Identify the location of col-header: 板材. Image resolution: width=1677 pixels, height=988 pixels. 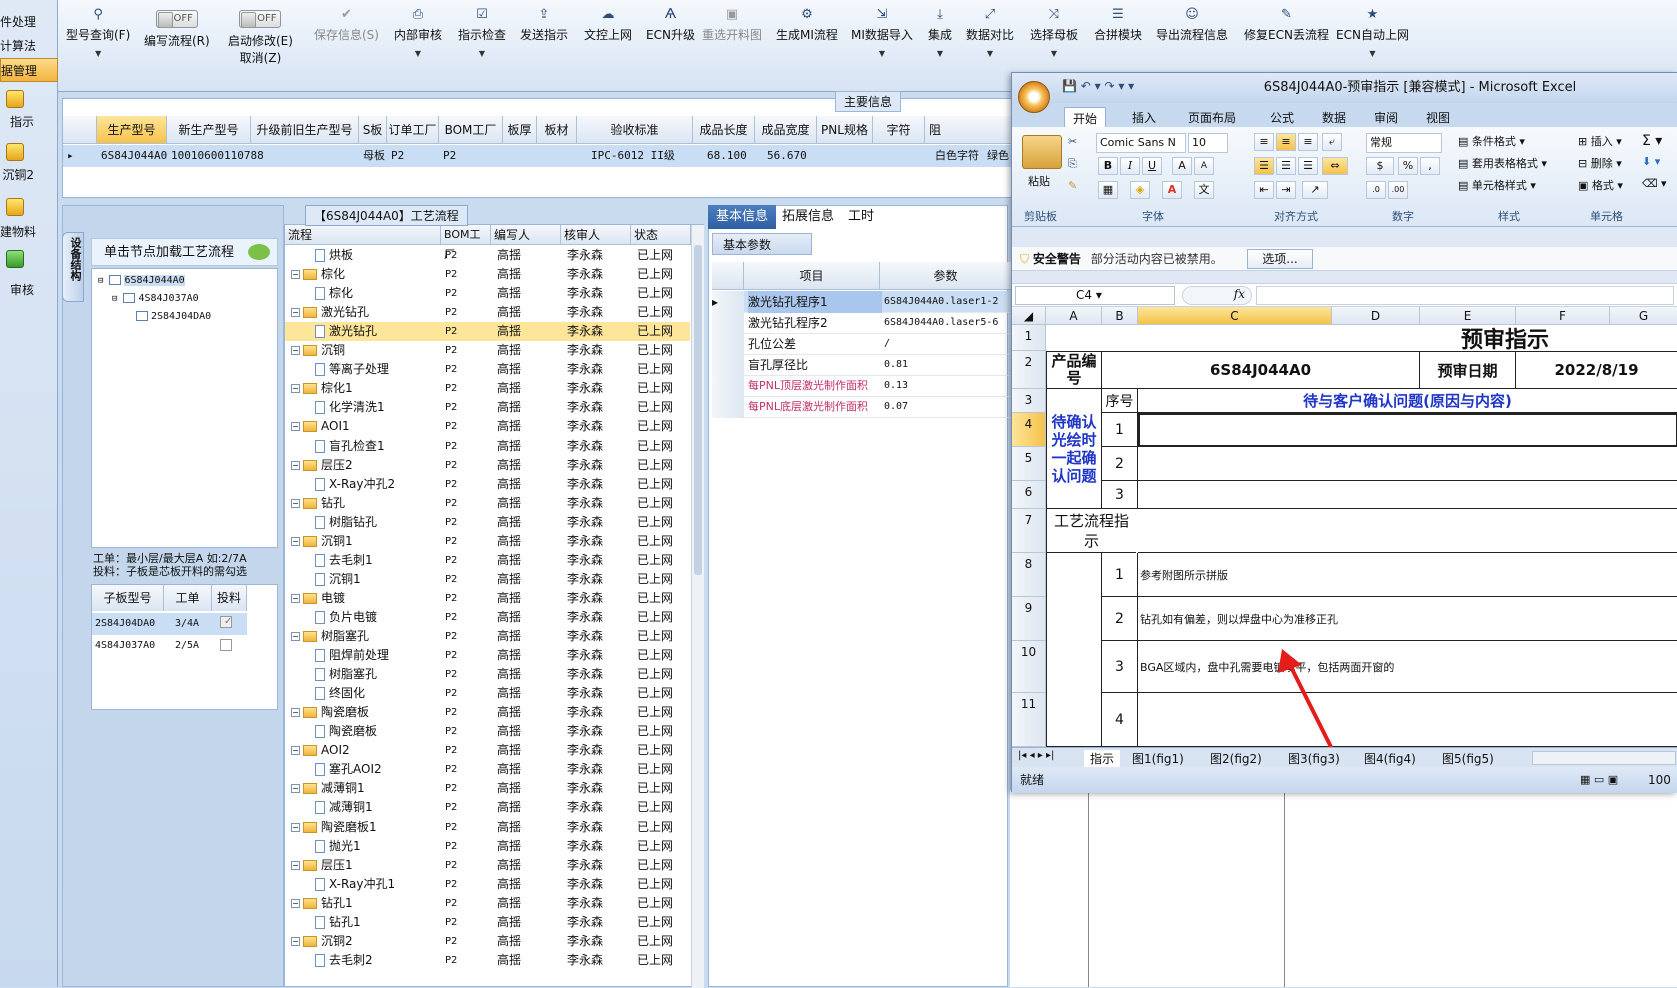
(557, 130).